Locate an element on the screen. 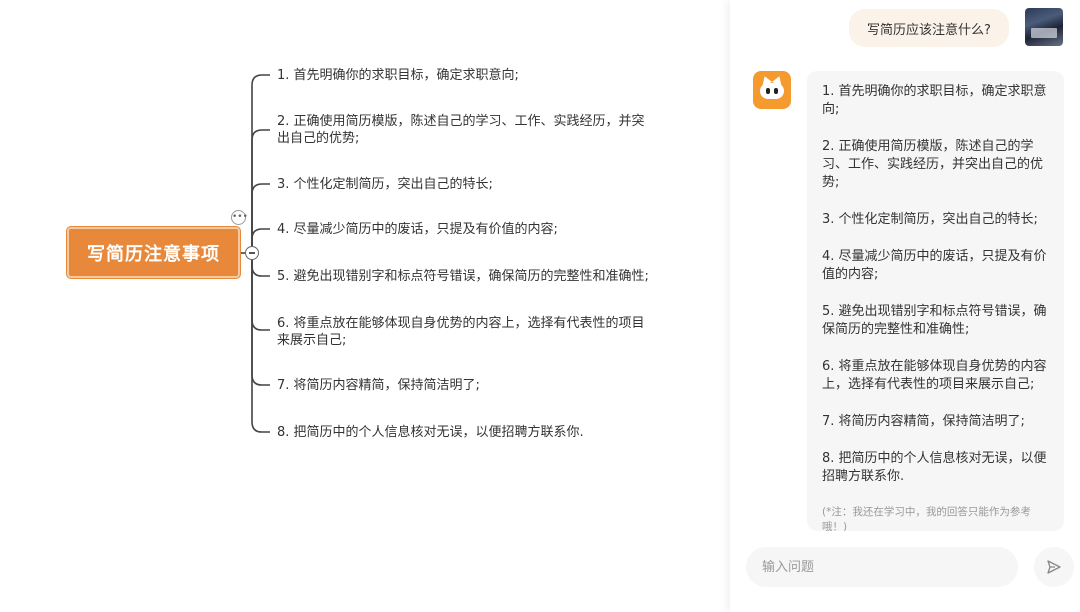  send-button is located at coordinates (1054, 567).